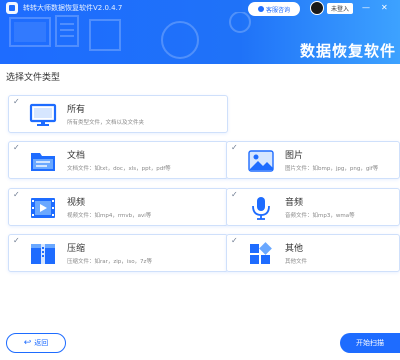 The width and height of the screenshot is (400, 360). I want to click on card-label: 视频, so click(76, 203).